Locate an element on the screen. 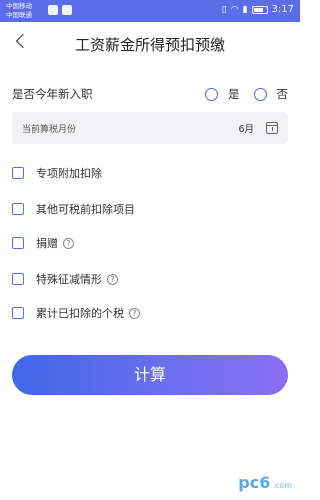 Image resolution: width=320 pixels, height=500 pixels. carrier-info: 中国移动 中国联通 is located at coordinates (19, 11).